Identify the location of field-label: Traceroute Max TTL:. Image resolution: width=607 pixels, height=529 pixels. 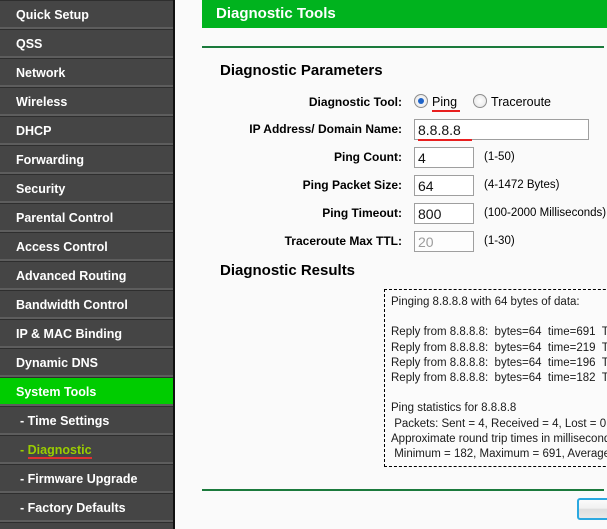
(343, 241).